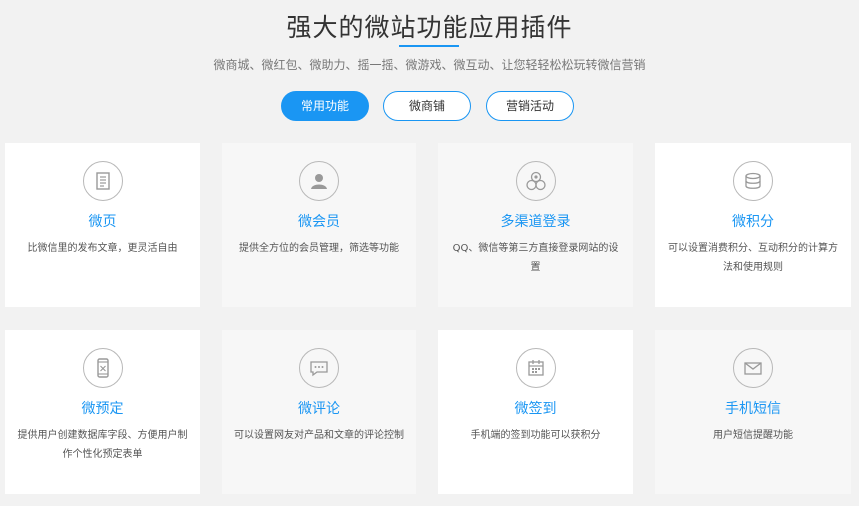  I want to click on feature-description: 用户短信提醒功能, so click(753, 435).